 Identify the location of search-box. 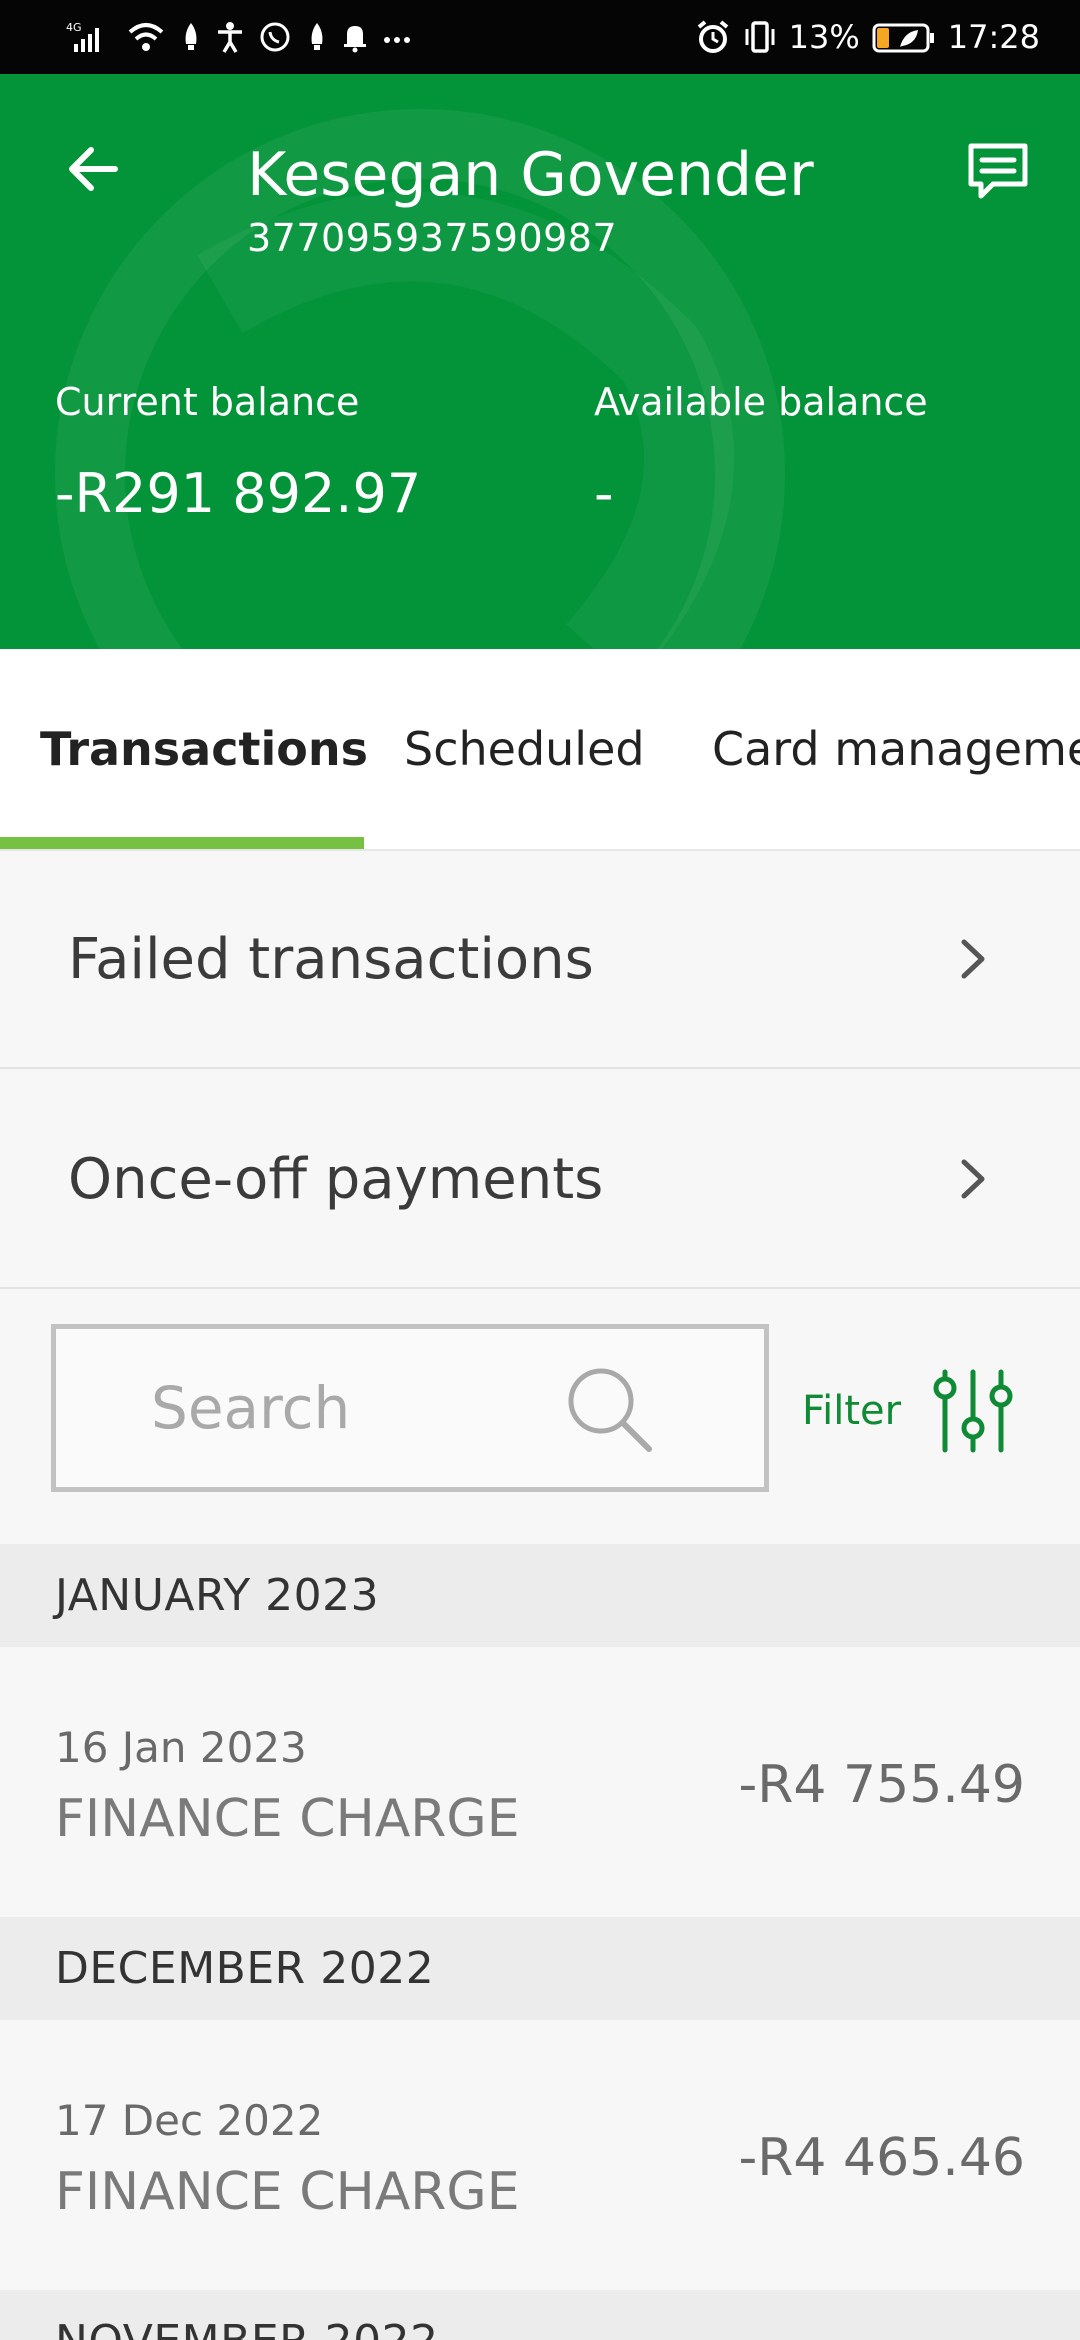
(410, 1408).